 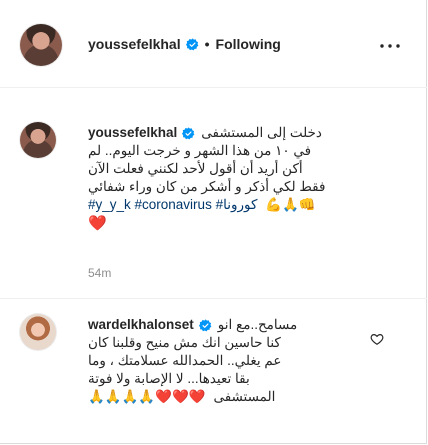 What do you see at coordinates (134, 44) in the screenshot?
I see `header-username: youssefelkhal` at bounding box center [134, 44].